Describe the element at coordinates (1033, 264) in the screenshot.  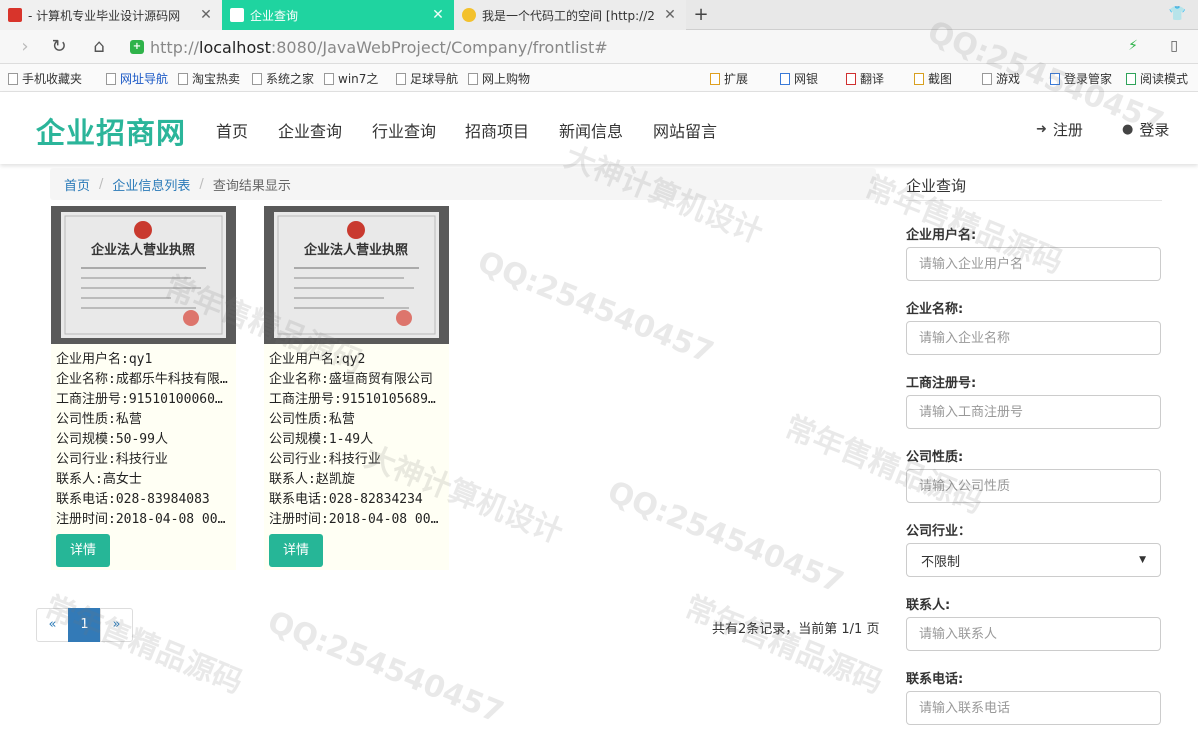
I see `username-input` at that location.